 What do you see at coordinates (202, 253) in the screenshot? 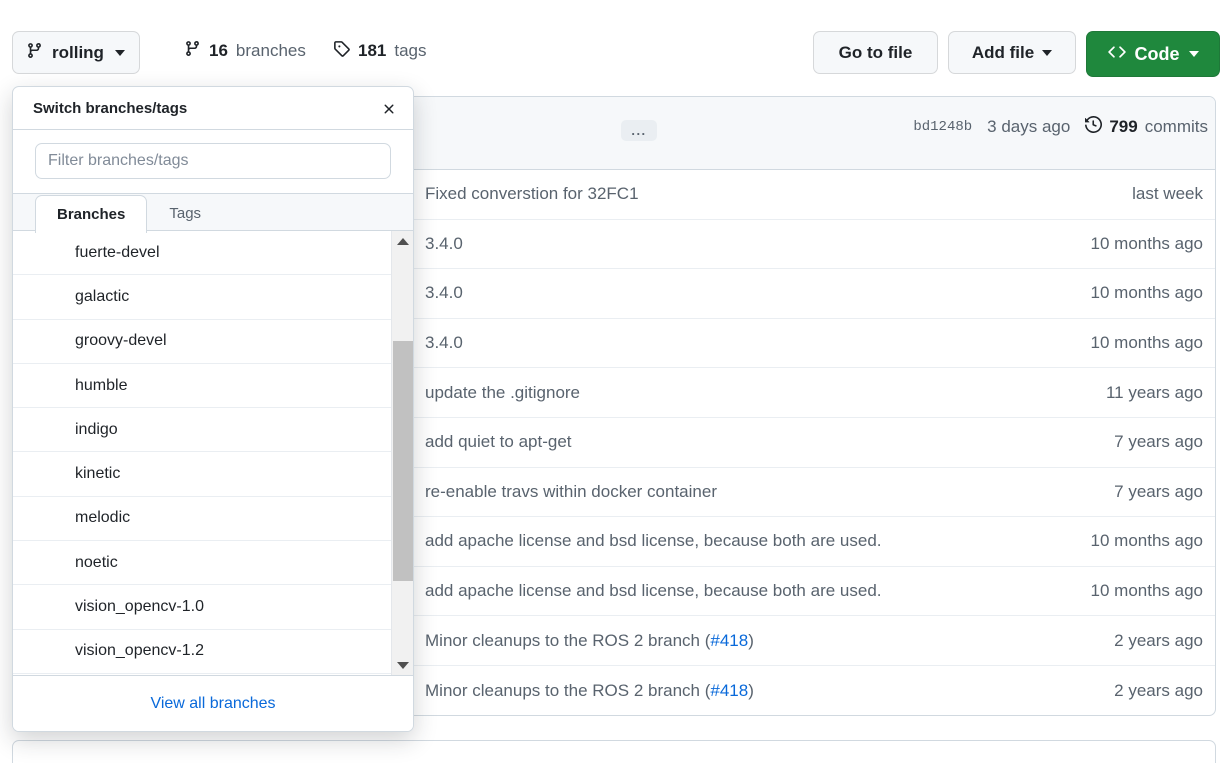
I see `branch-list-item: fuerte-devel` at bounding box center [202, 253].